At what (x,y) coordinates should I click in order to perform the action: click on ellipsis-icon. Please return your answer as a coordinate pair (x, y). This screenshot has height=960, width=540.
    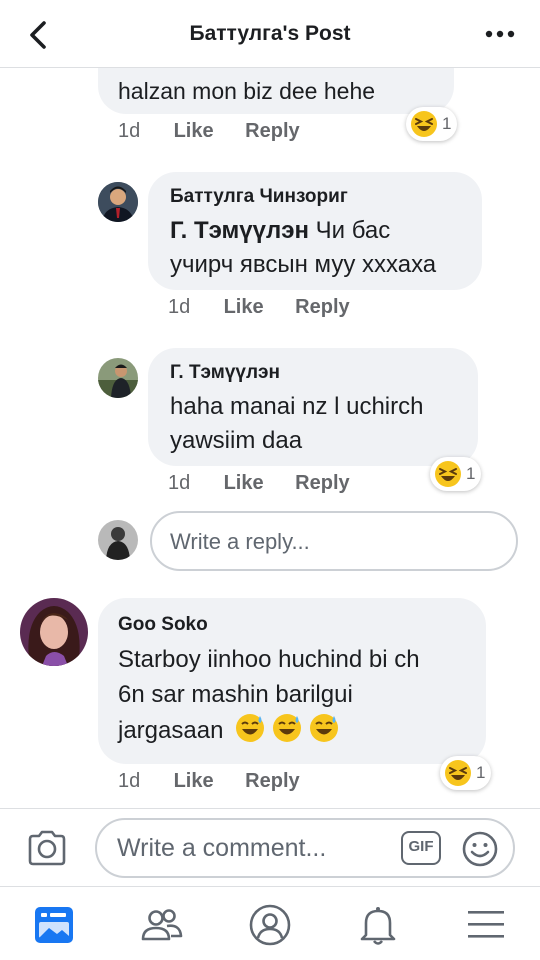
    Looking at the image, I should click on (500, 34).